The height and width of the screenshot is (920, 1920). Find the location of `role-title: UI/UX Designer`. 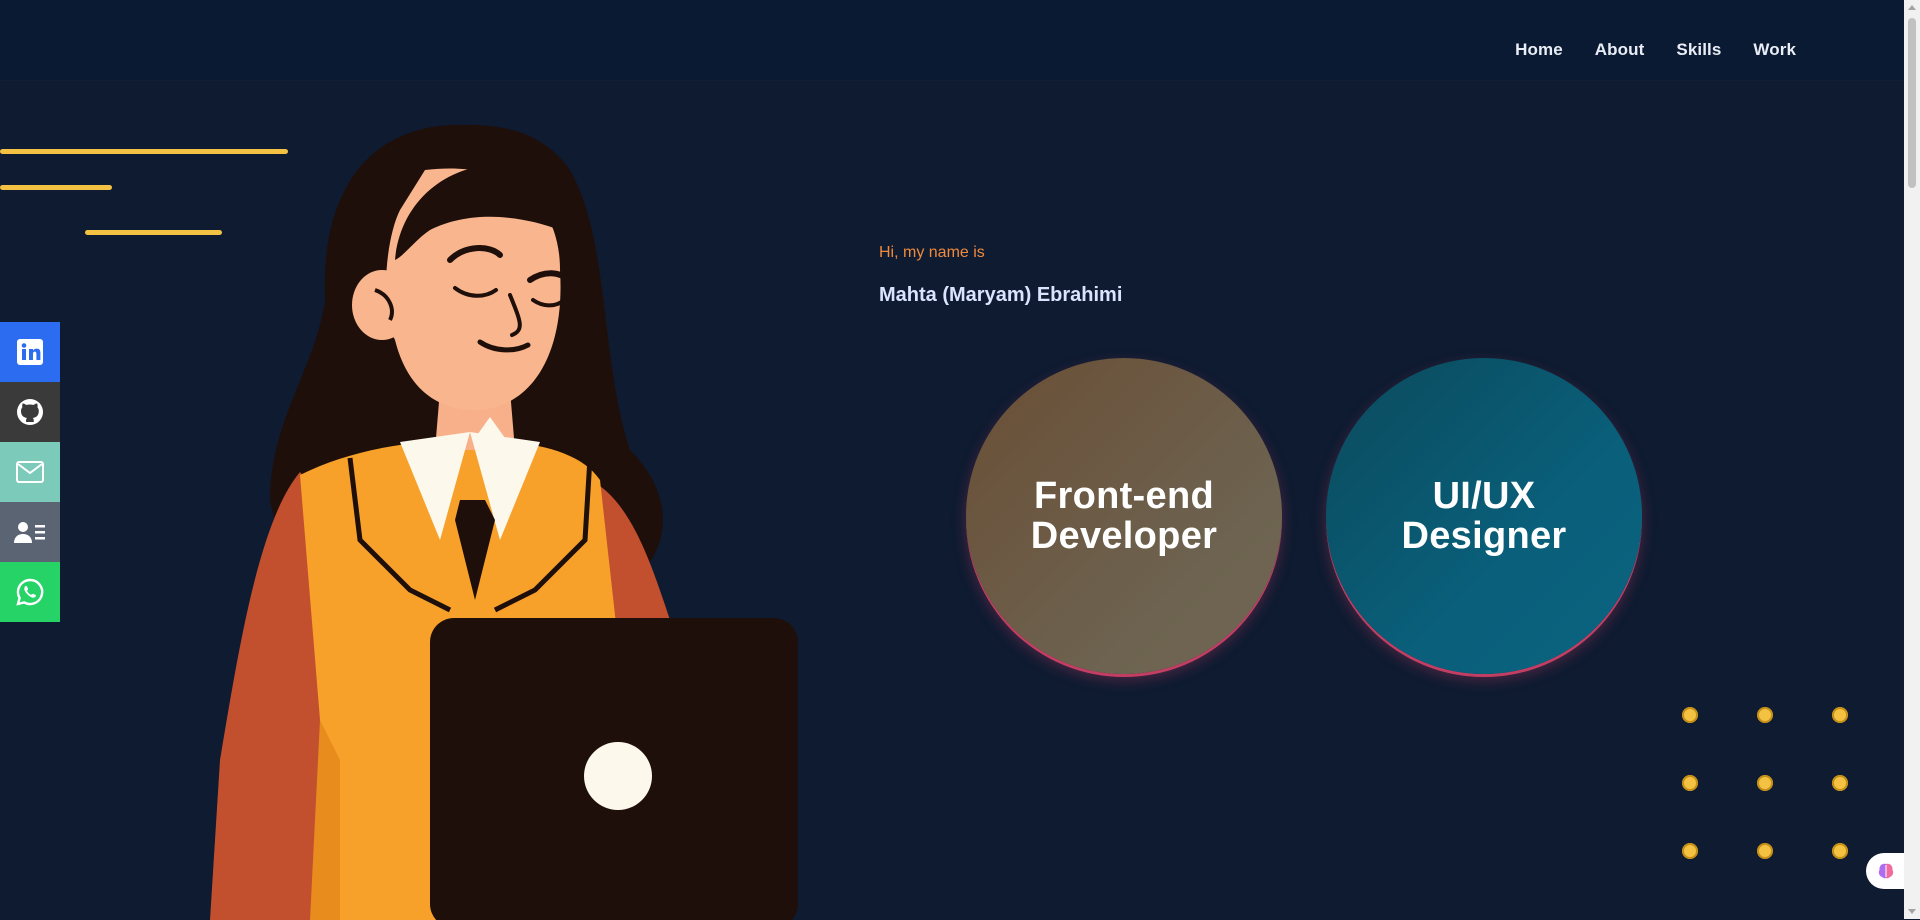

role-title: UI/UX Designer is located at coordinates (1483, 516).